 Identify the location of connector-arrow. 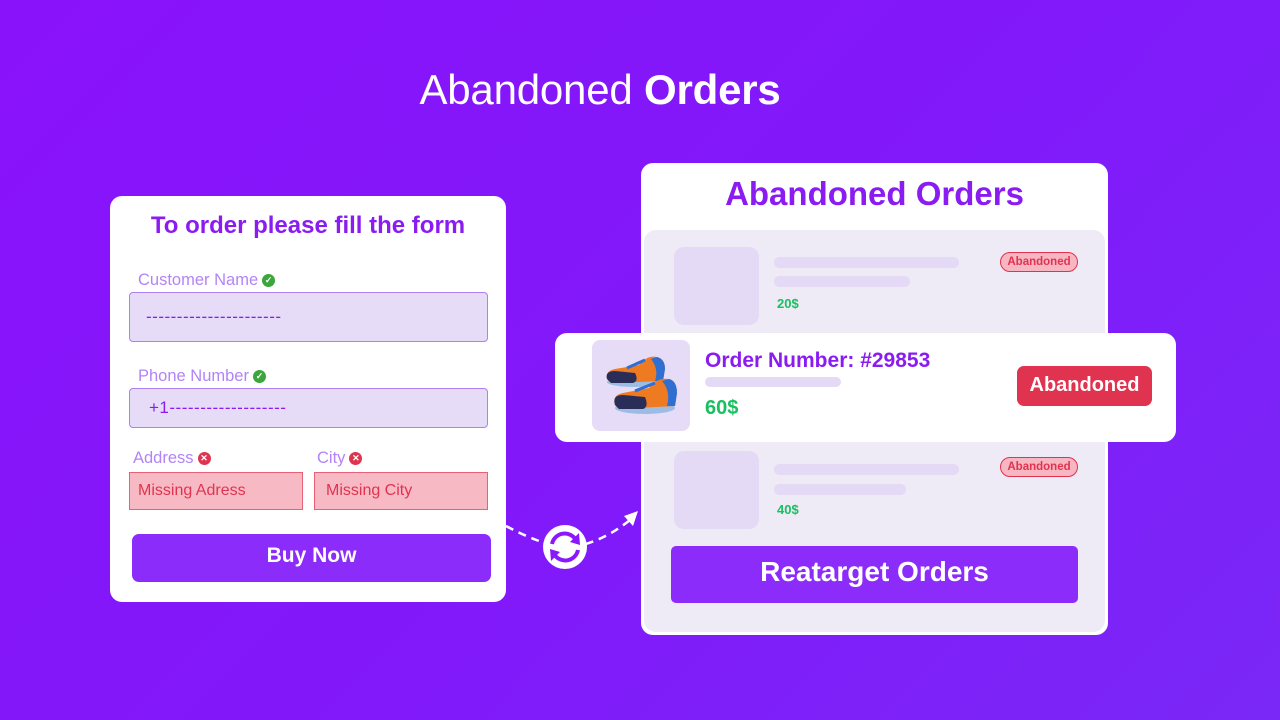
(571, 540).